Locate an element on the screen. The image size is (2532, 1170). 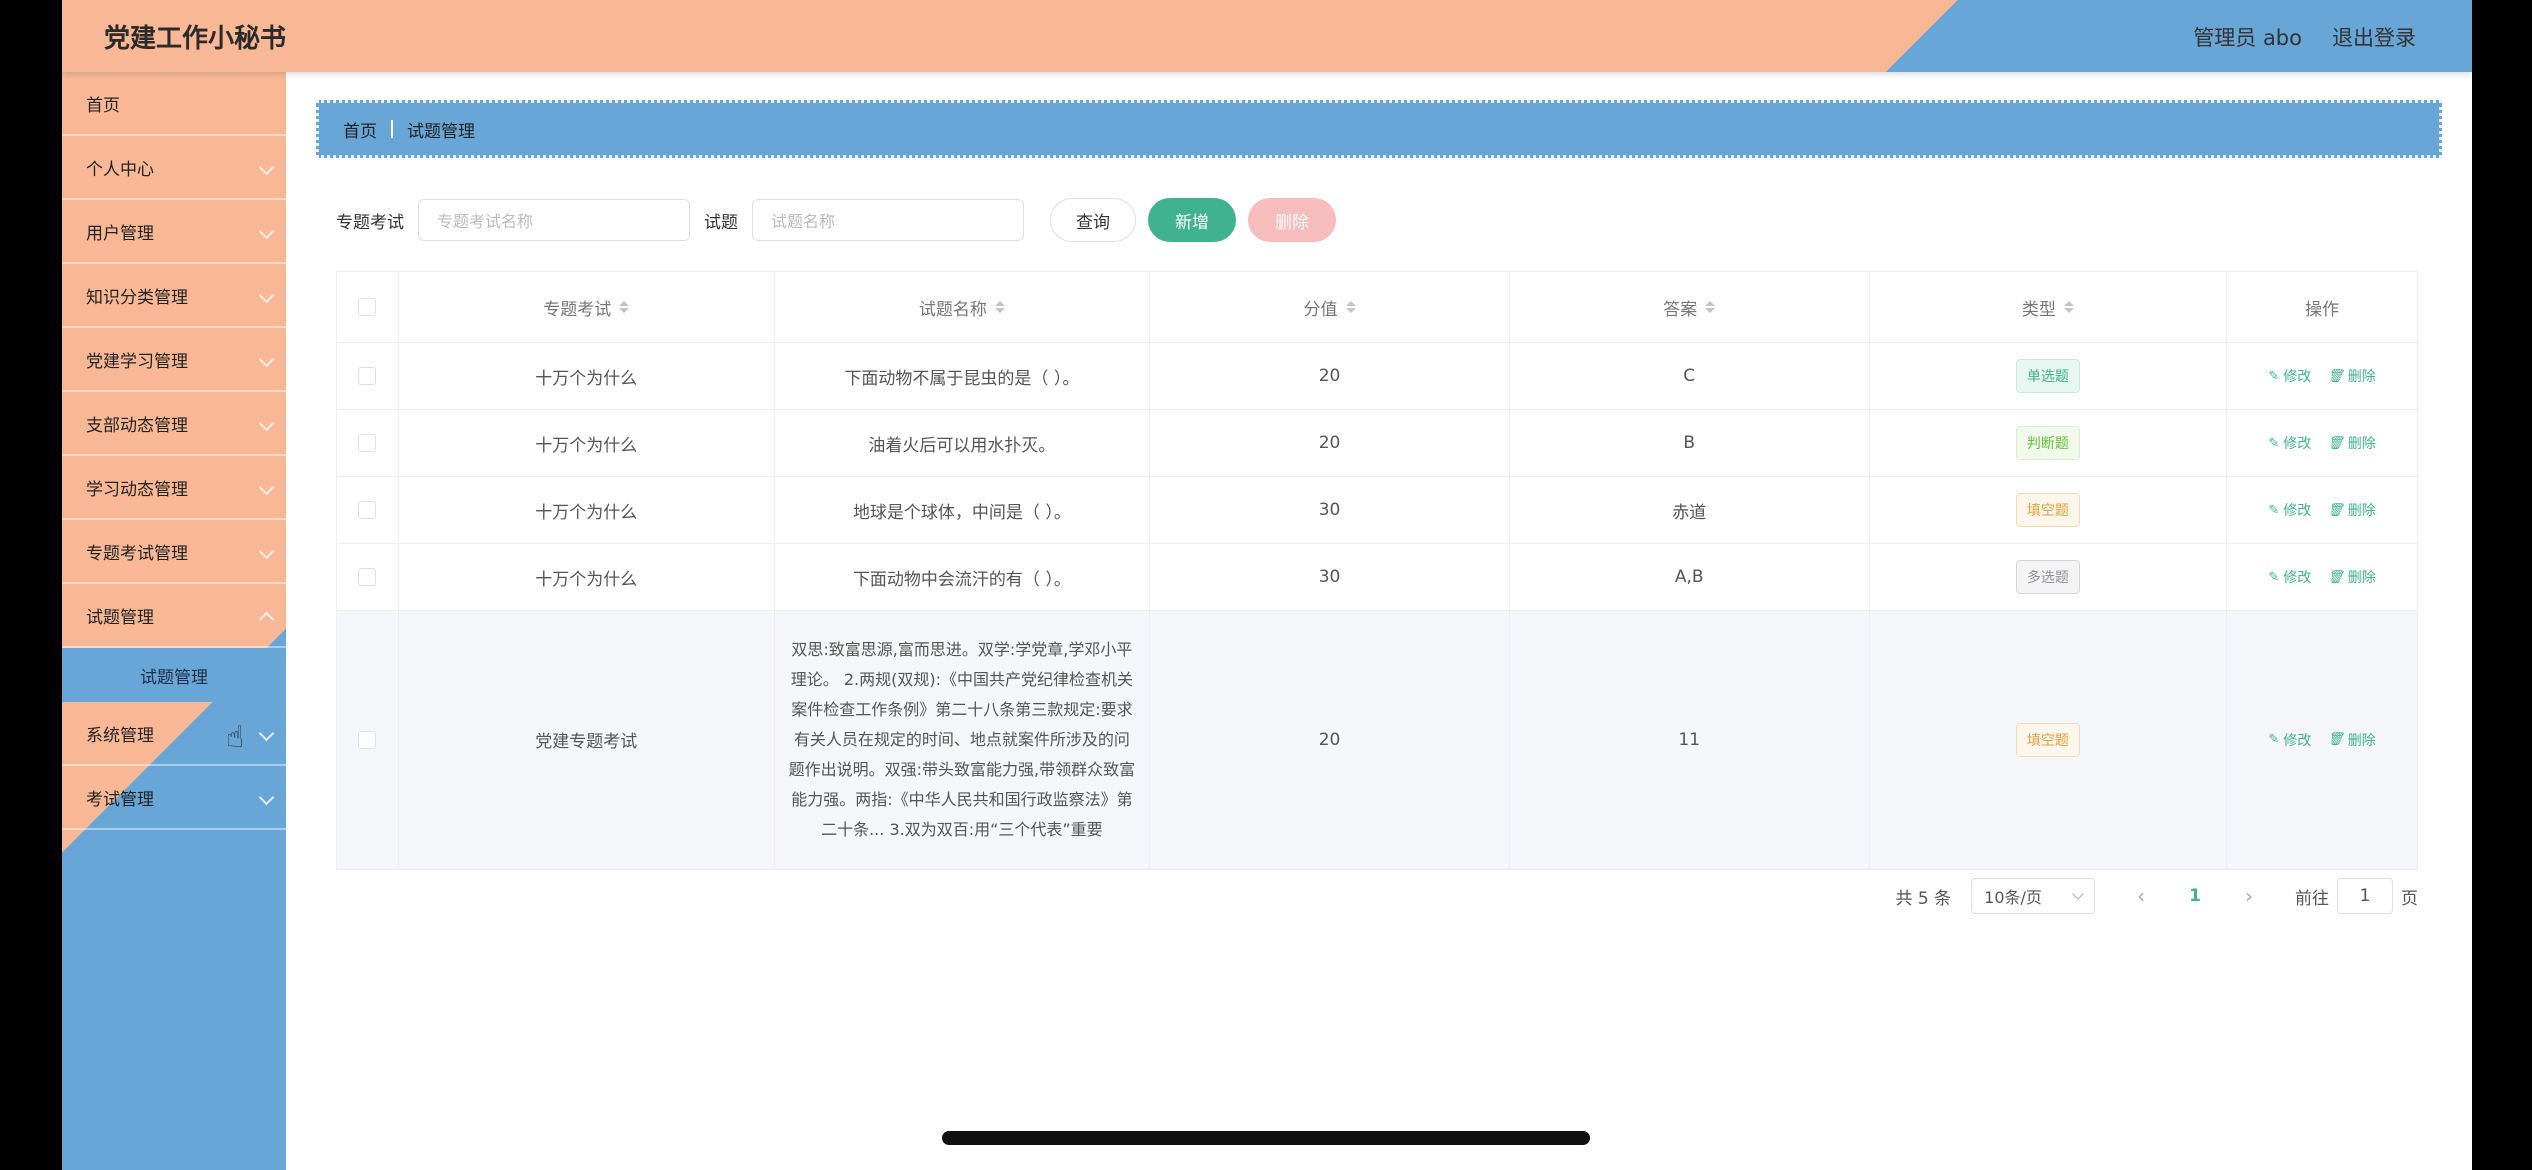
total-count: 共 5 条 is located at coordinates (1923, 898).